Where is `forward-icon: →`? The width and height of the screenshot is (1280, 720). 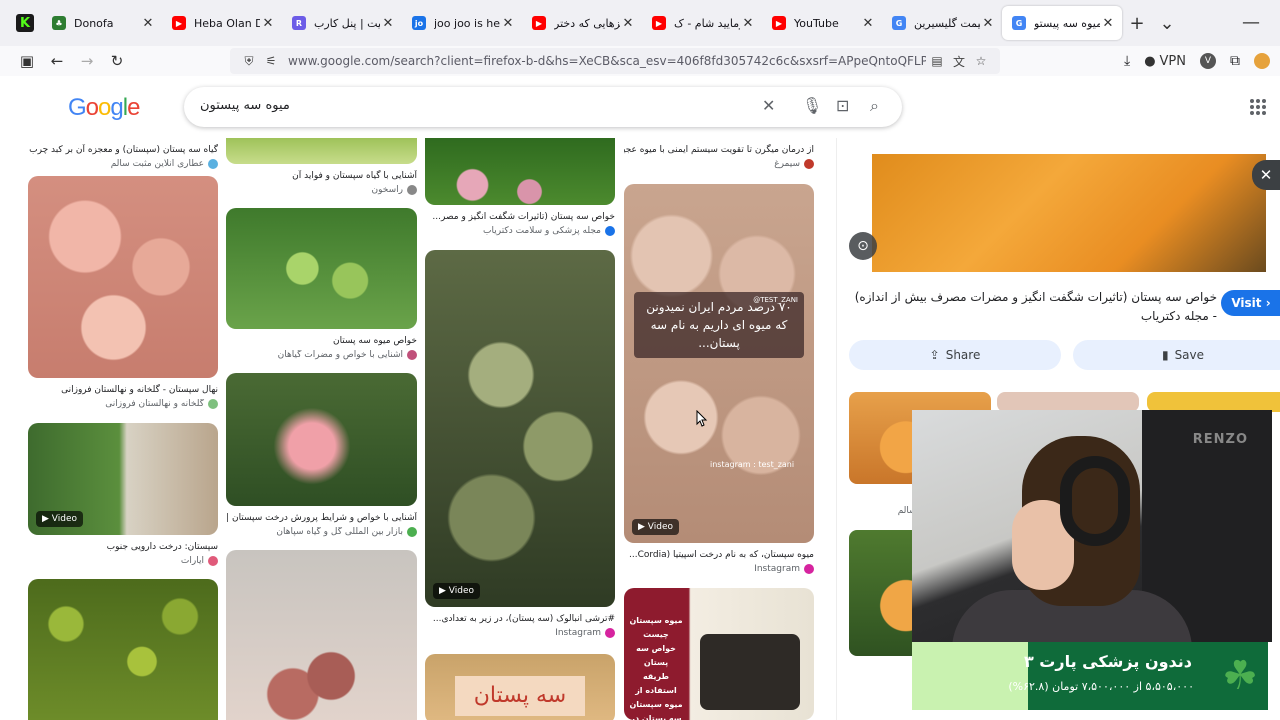
forward-icon: → is located at coordinates (87, 61).